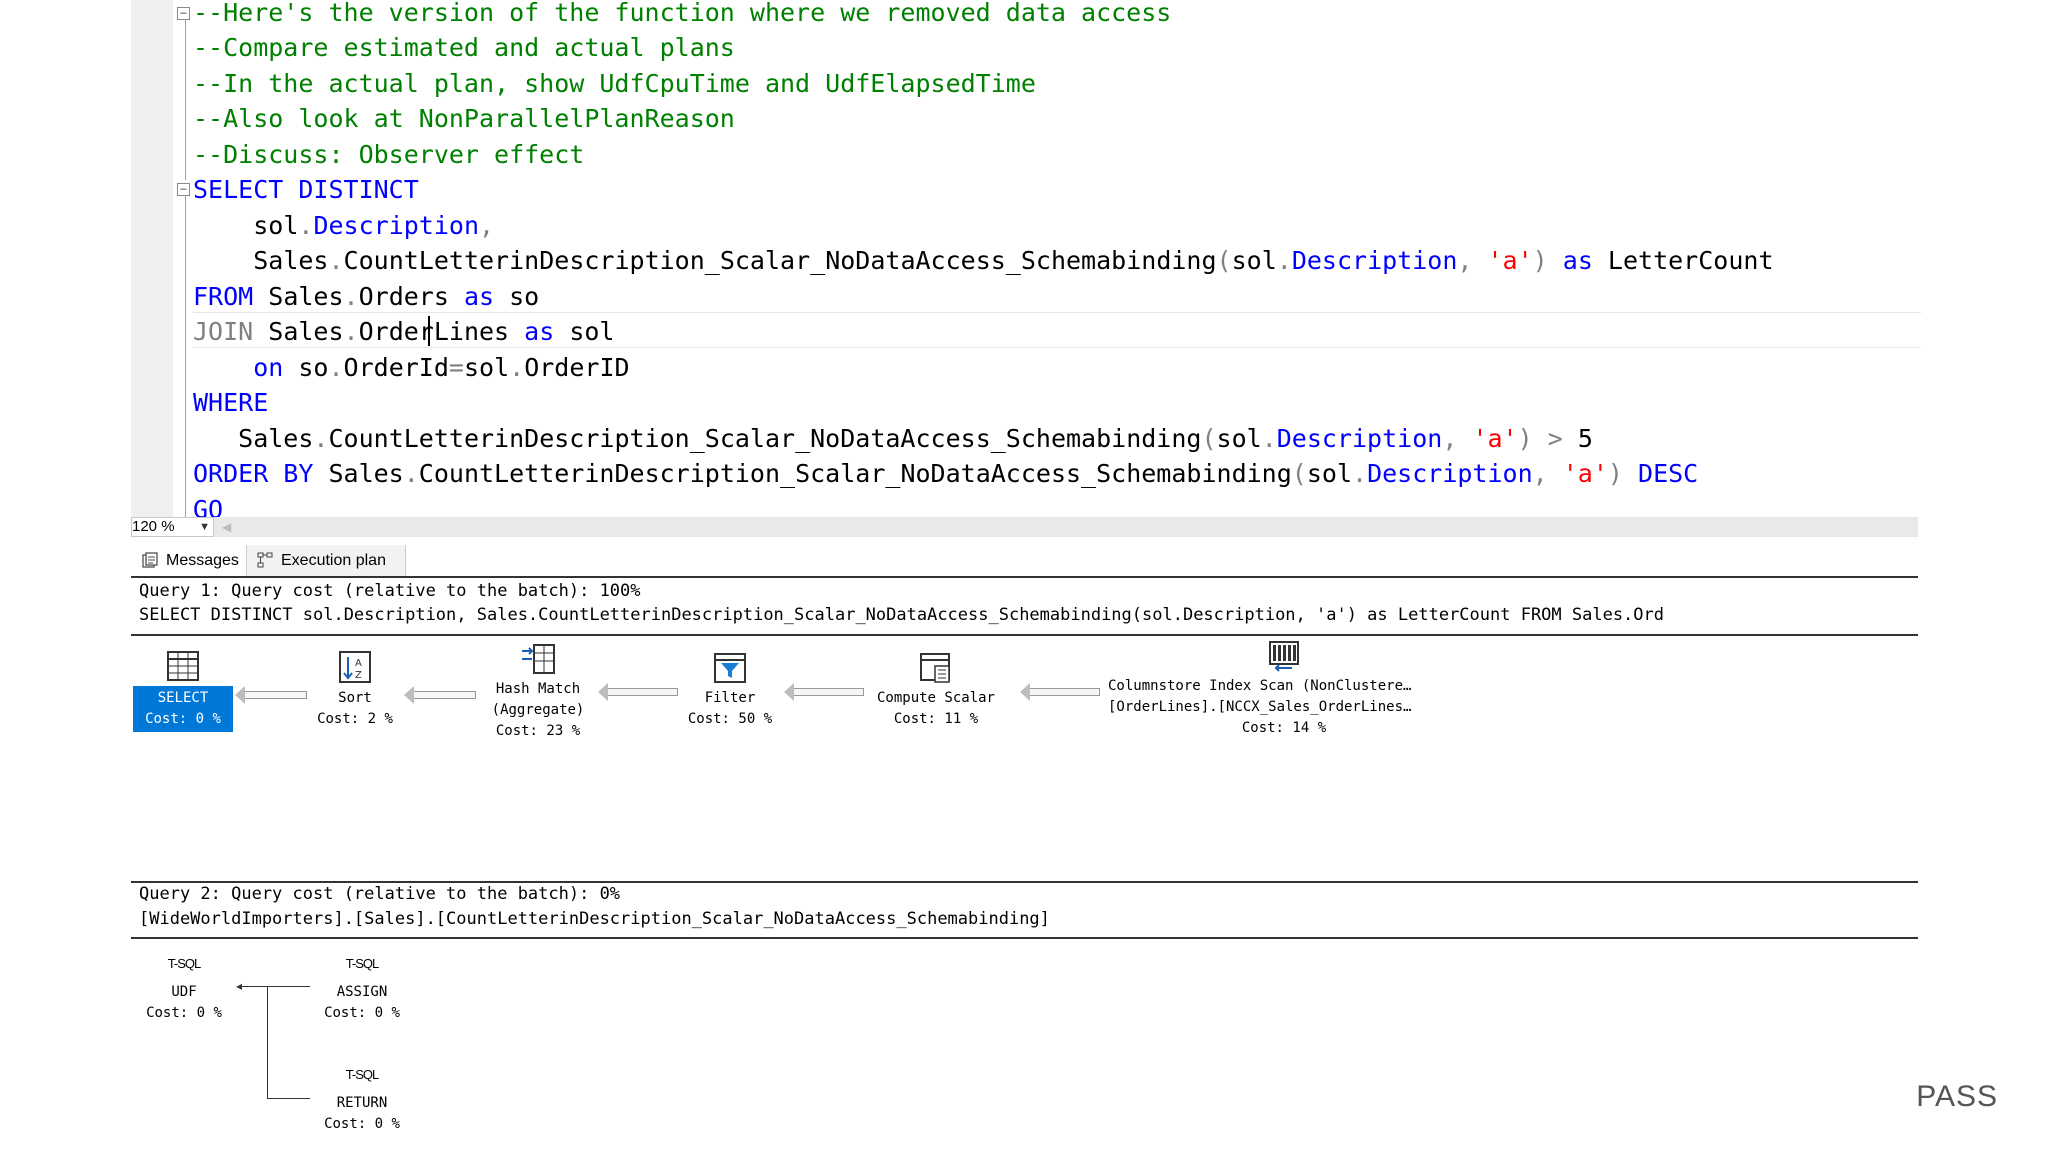 The height and width of the screenshot is (1152, 2048). I want to click on code-token: WHERE, so click(231, 402).